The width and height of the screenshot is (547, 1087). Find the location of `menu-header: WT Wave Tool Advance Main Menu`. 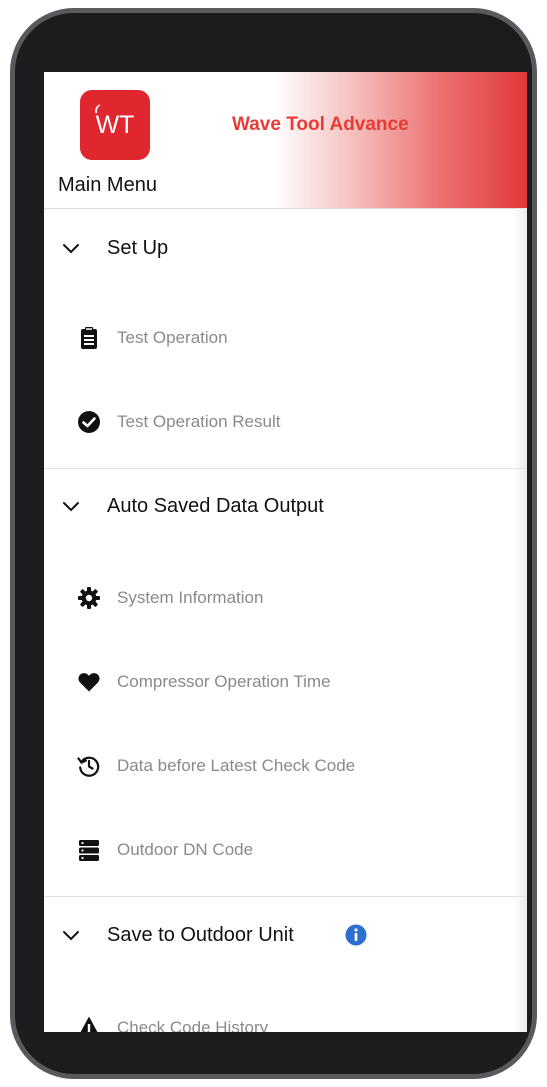

menu-header: WT Wave Tool Advance Main Menu is located at coordinates (285, 140).